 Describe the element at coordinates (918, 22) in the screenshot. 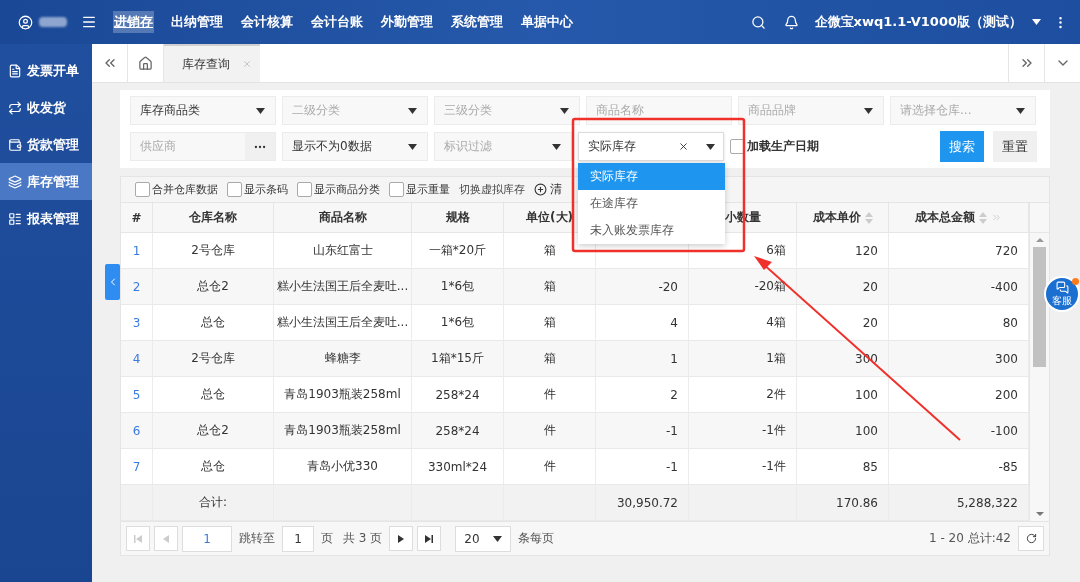

I see `company-name: 企微宝xwq1.1-V1000版（测试）` at that location.